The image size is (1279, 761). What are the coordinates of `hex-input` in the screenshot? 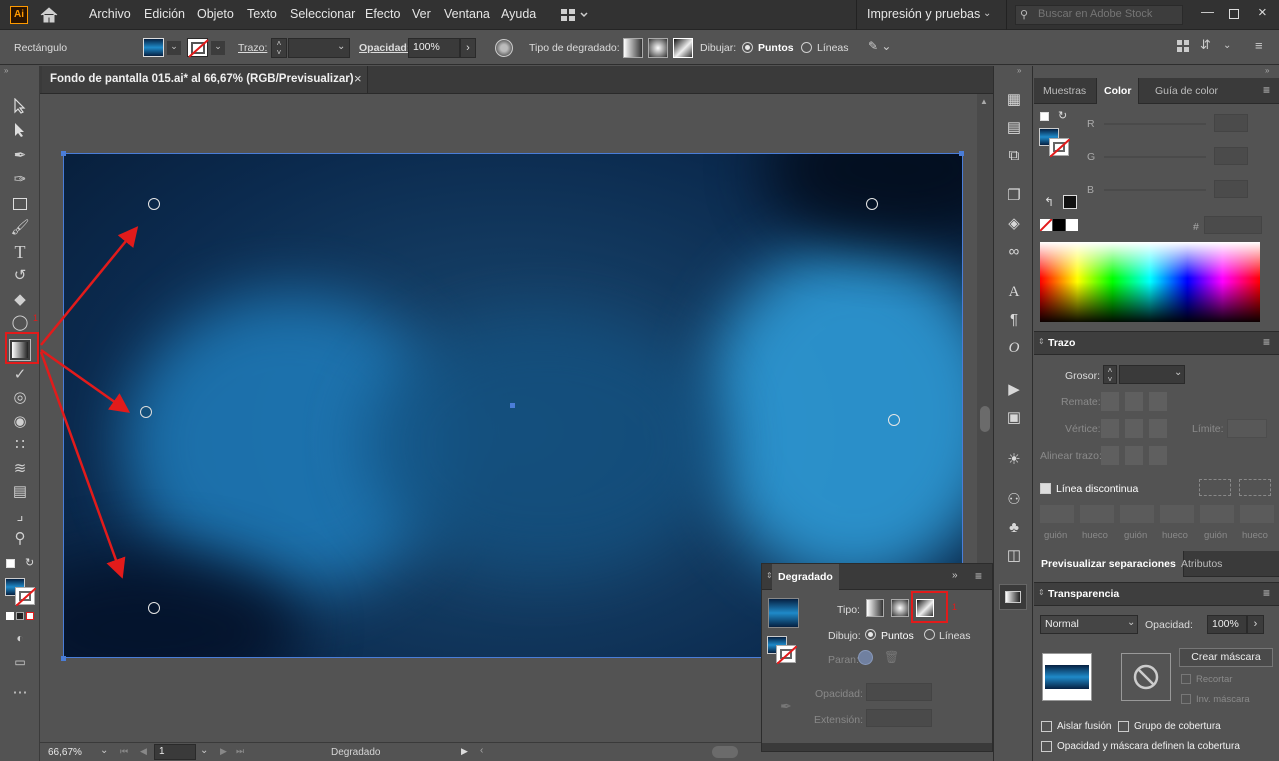 It's located at (1233, 225).